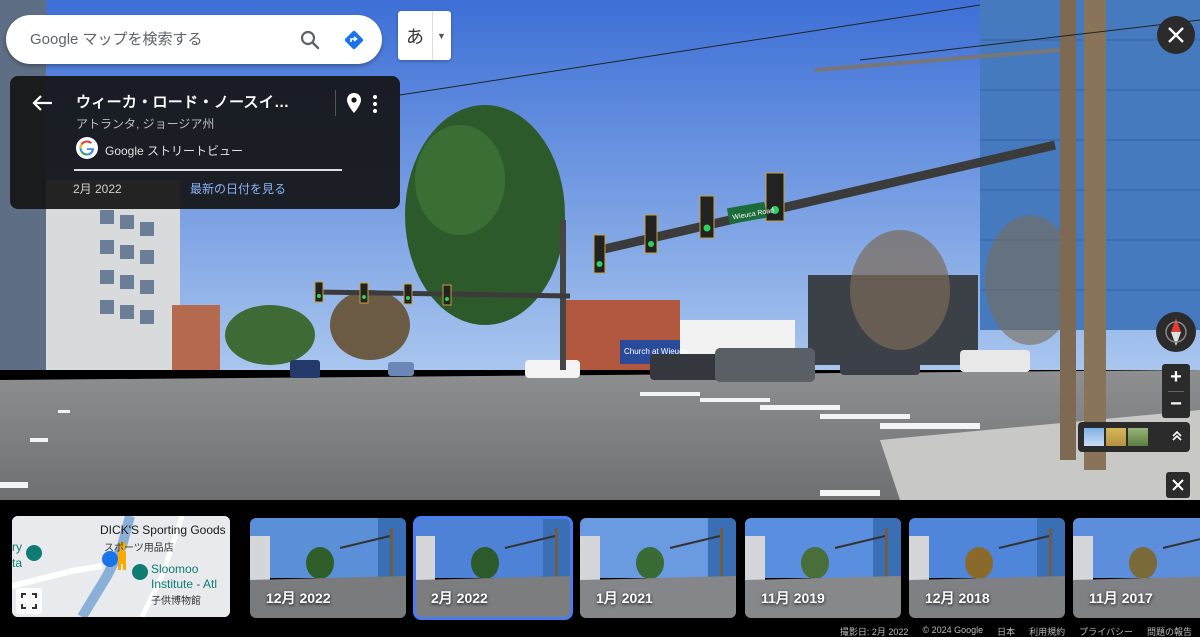  What do you see at coordinates (176, 601) in the screenshot?
I see `map-label-museum-type: 子供博物館` at bounding box center [176, 601].